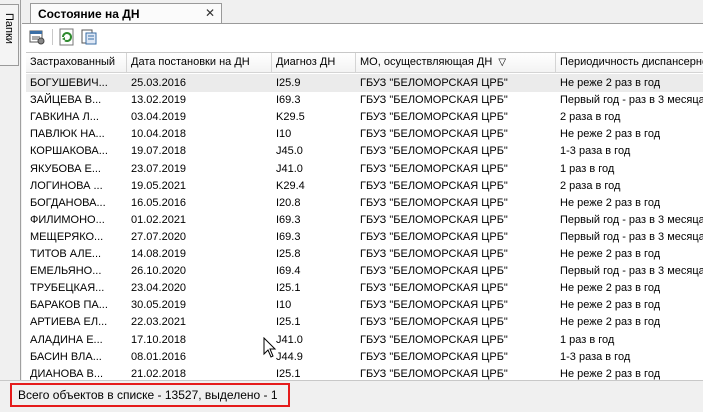  What do you see at coordinates (210, 13) in the screenshot?
I see `close-icon: ✕` at bounding box center [210, 13].